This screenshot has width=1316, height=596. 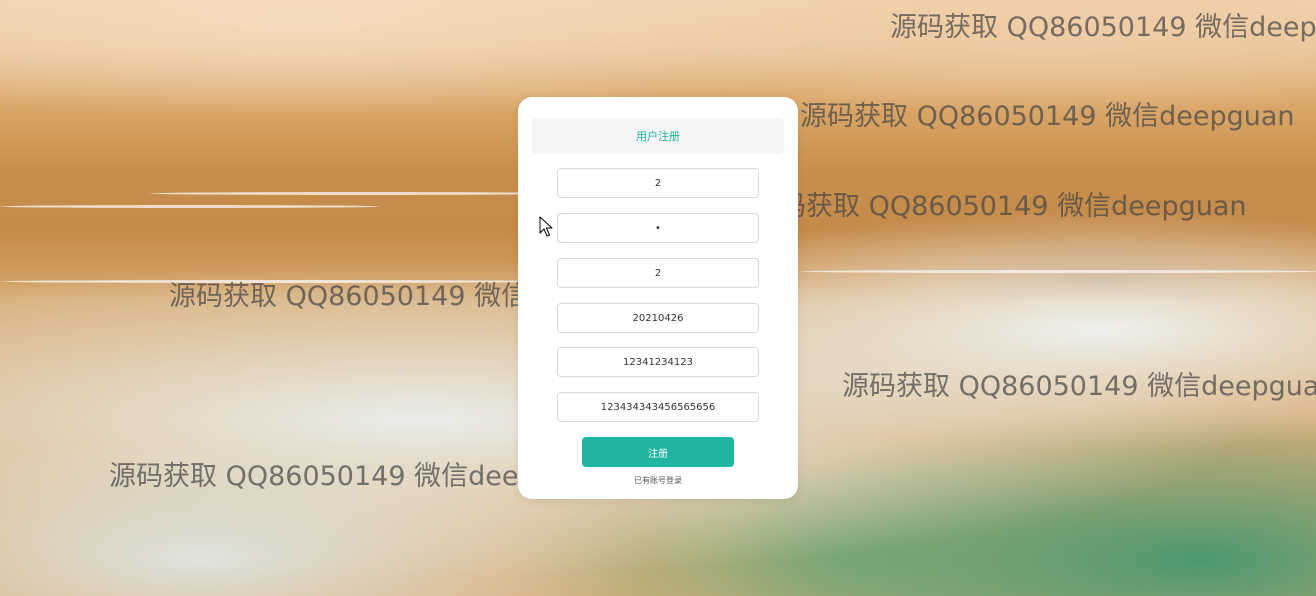 I want to click on id-number-input, so click(x=658, y=407).